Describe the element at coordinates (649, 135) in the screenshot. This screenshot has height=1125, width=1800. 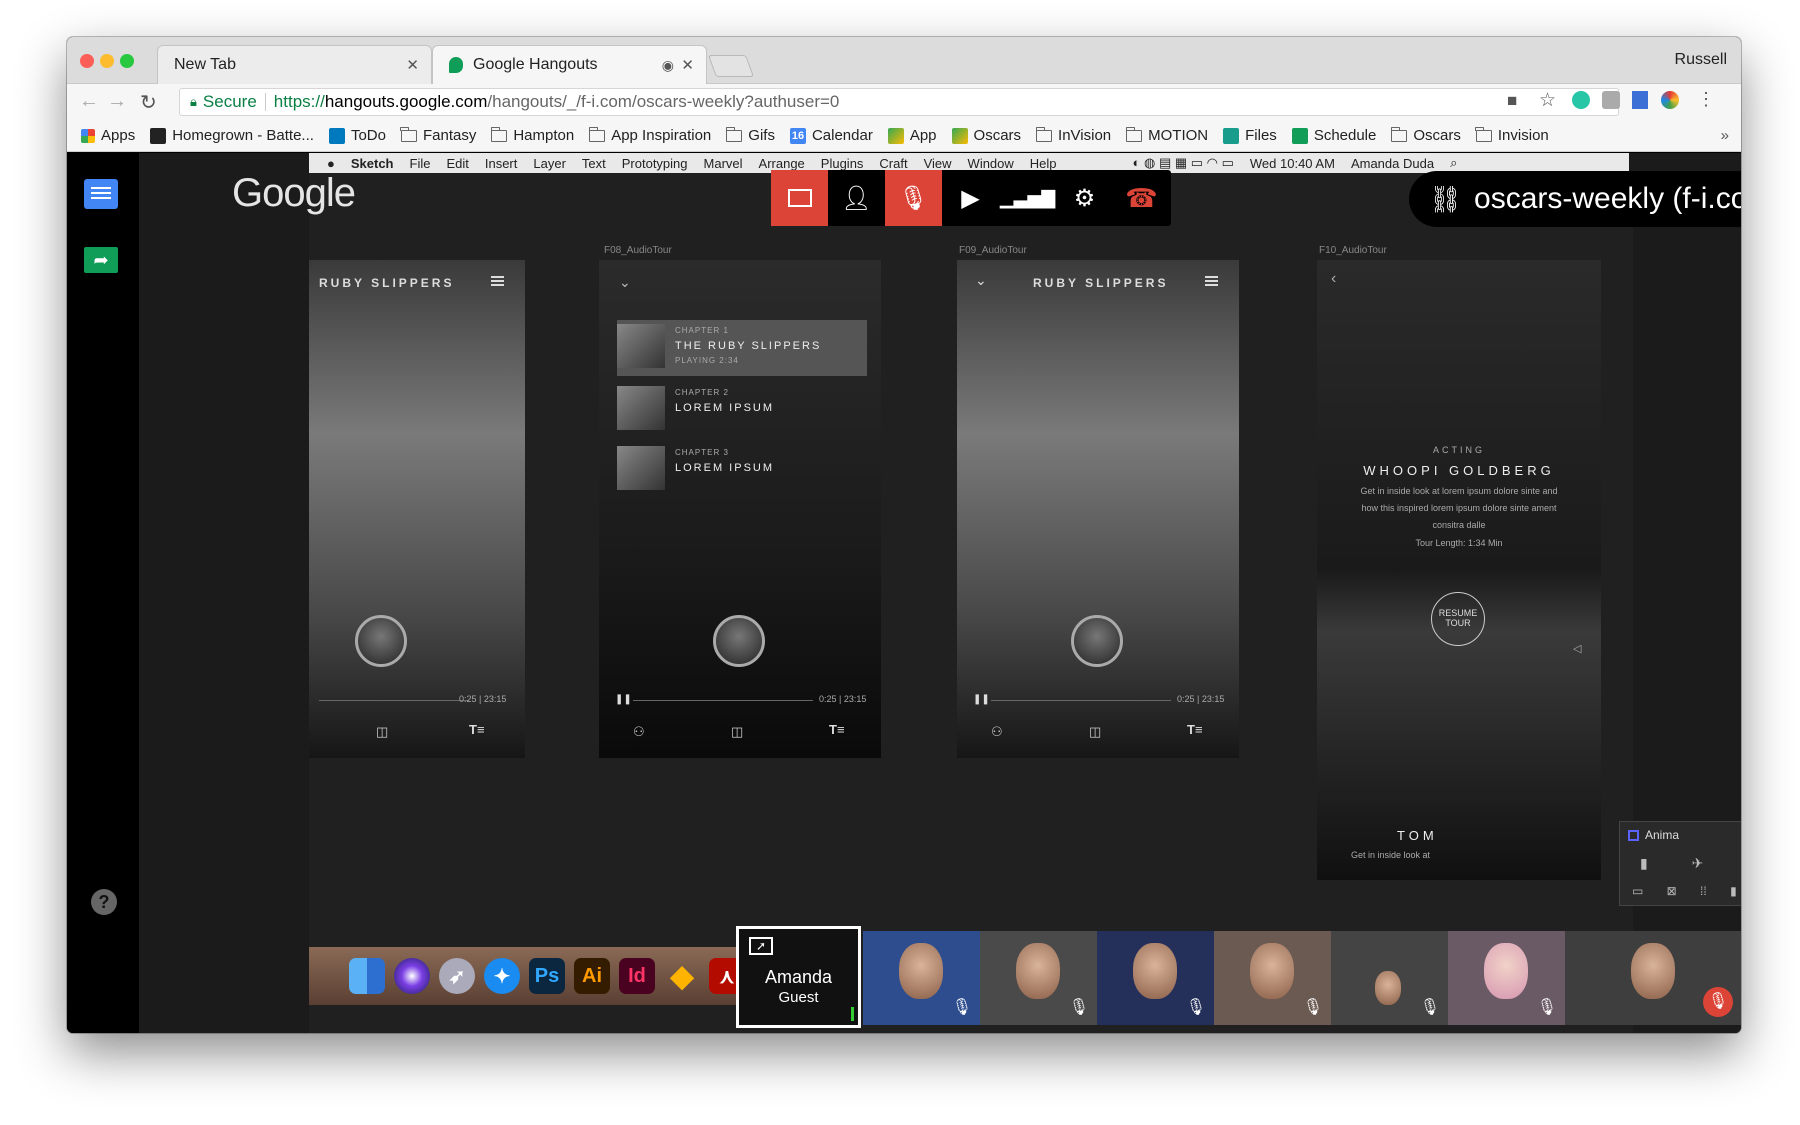
I see `bookmark-app-inspiration: App Inspiration` at that location.